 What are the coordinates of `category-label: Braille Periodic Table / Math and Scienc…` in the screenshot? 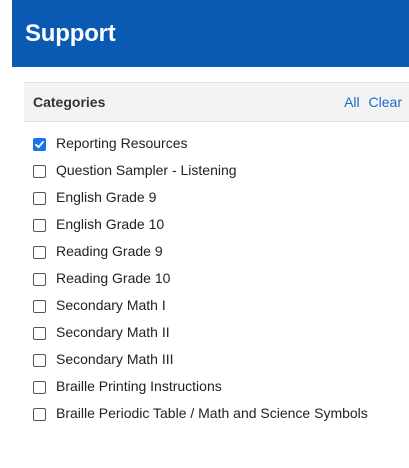 It's located at (227, 413).